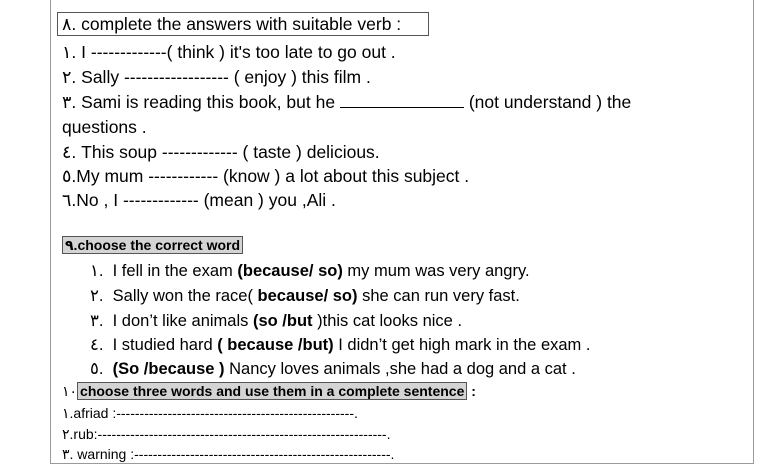 Image resolution: width=768 pixels, height=469 pixels. I want to click on verb-hint: (know ), so click(249, 176).